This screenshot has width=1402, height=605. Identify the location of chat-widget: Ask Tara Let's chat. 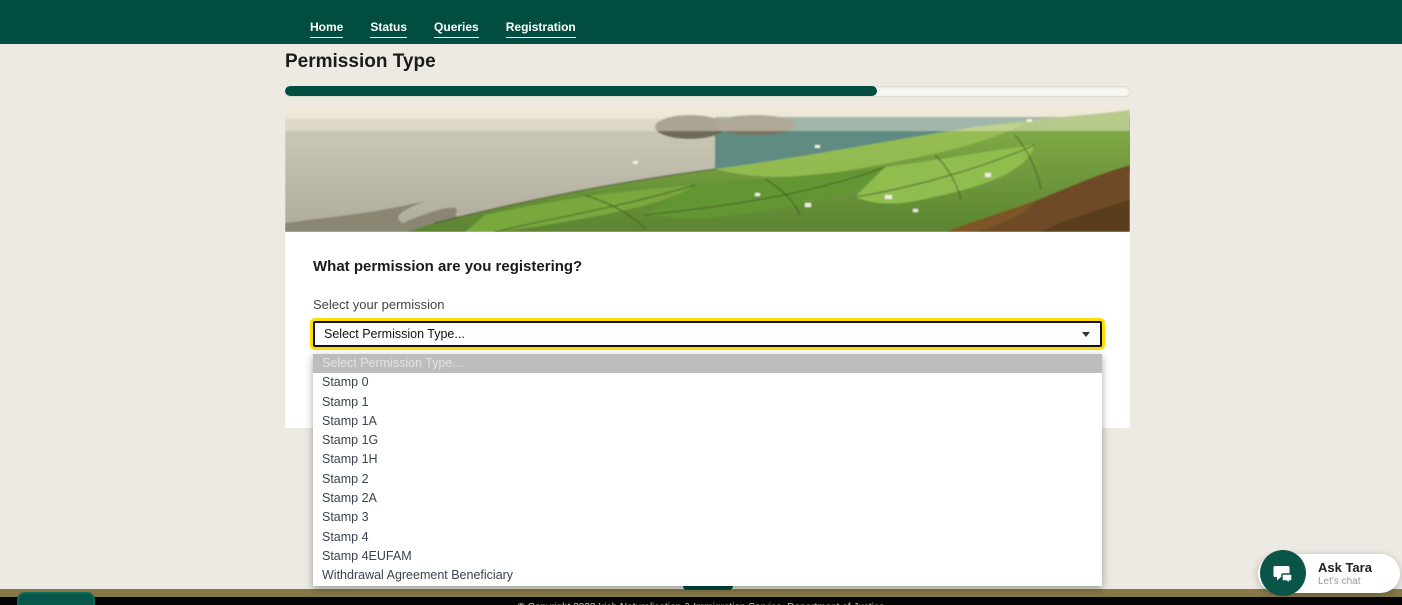
(1329, 573).